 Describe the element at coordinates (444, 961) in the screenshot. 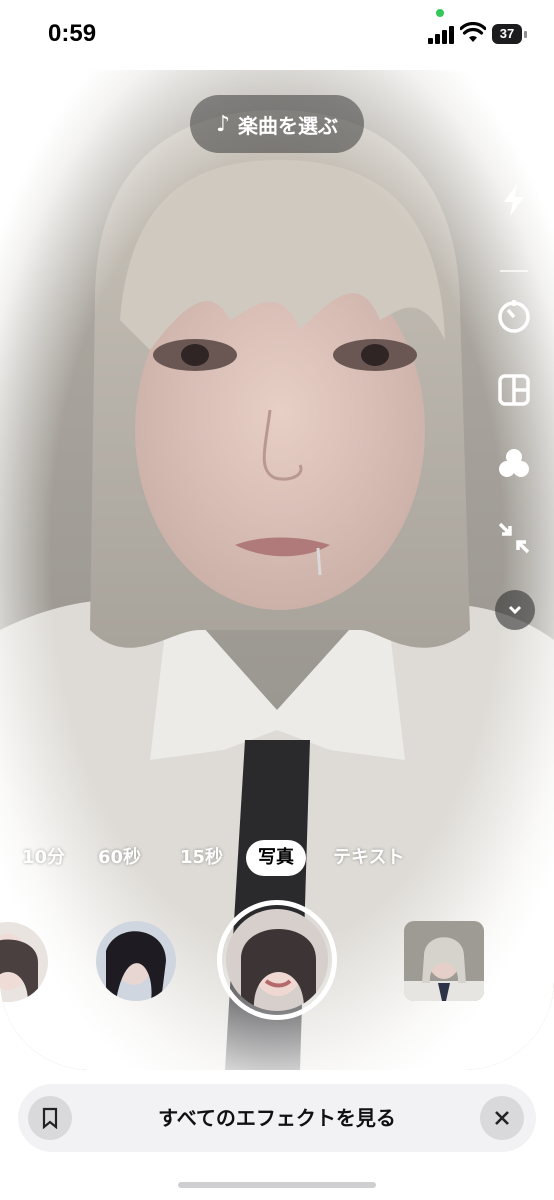

I see `gallery-thumbnail` at that location.